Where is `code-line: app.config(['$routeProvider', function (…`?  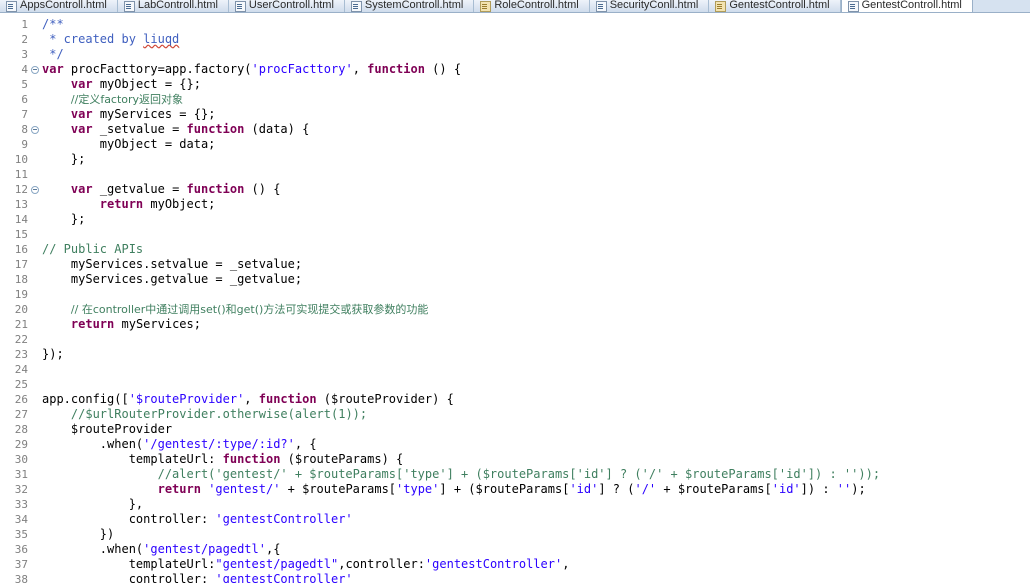
code-line: app.config(['$routeProvider', function (… is located at coordinates (536, 399).